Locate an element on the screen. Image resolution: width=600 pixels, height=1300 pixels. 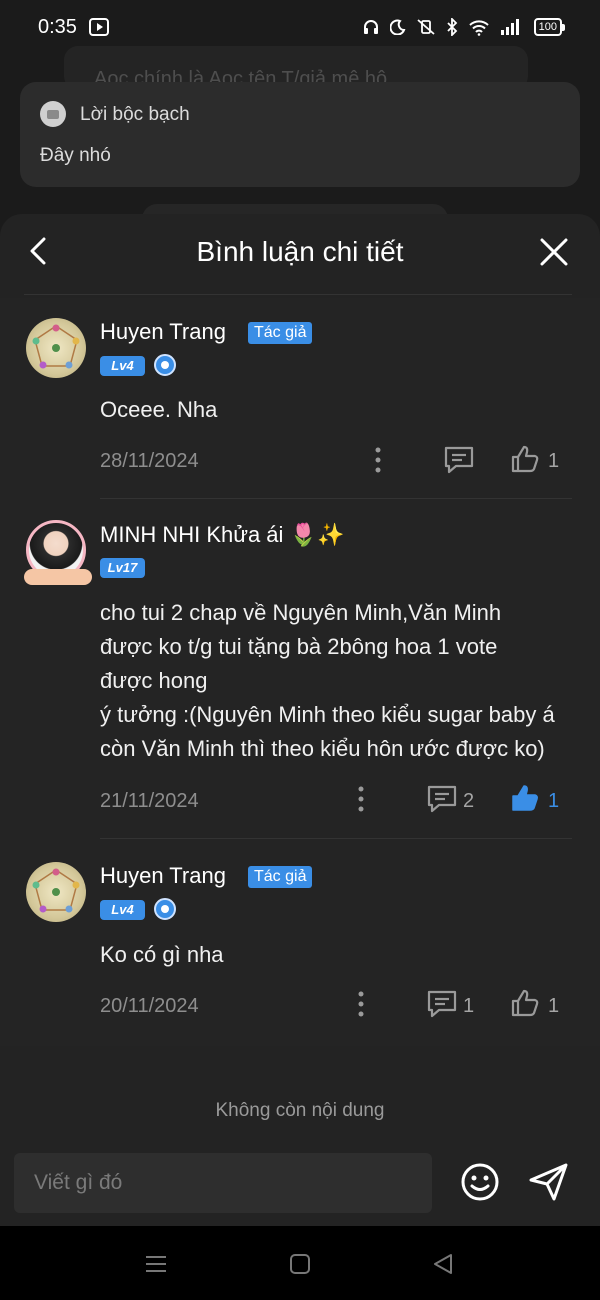
comment-text-line: cho tui 2 chap về Nguyên Minh,Văn Minh is located at coordinates (301, 612).